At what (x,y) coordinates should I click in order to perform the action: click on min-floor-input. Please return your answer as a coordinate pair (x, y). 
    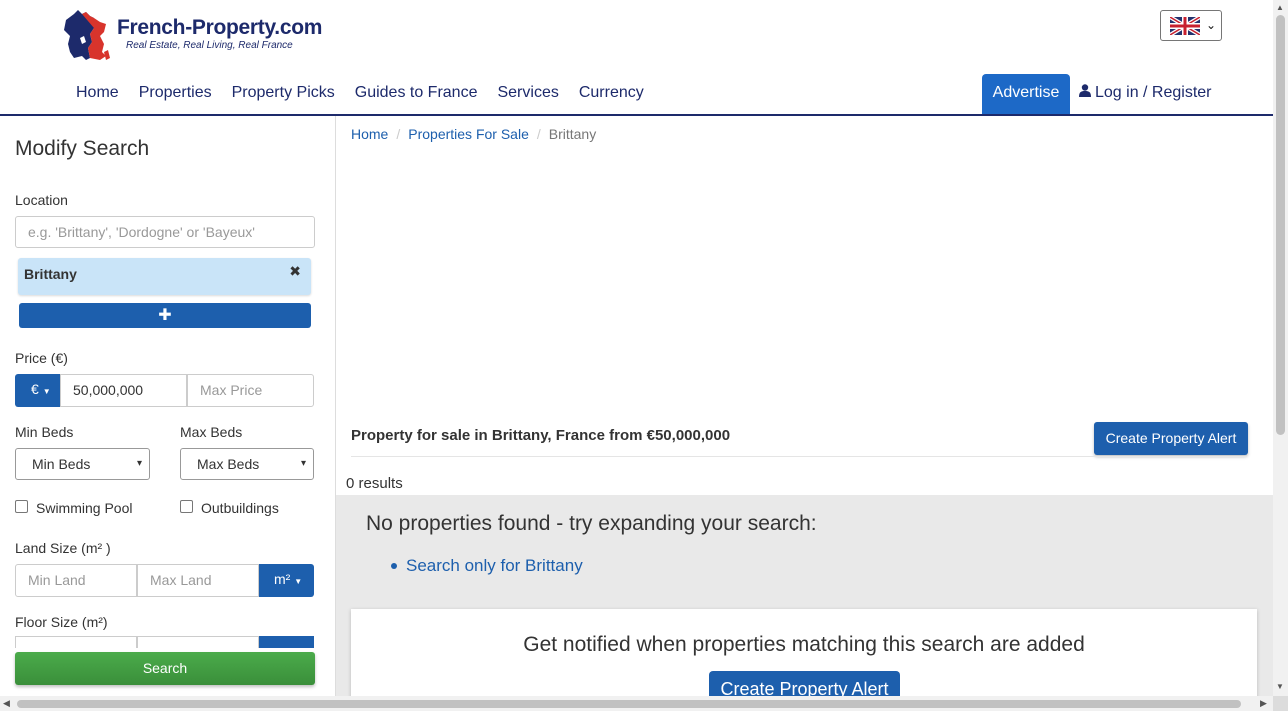
    Looking at the image, I should click on (76, 642).